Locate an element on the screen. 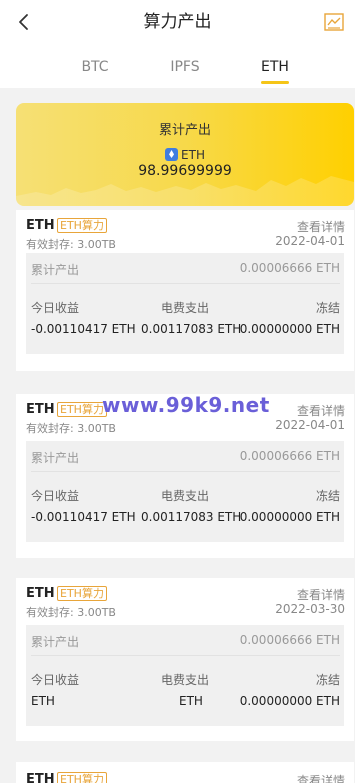 This screenshot has height=783, width=355. today-income-value: ETH is located at coordinates (43, 701).